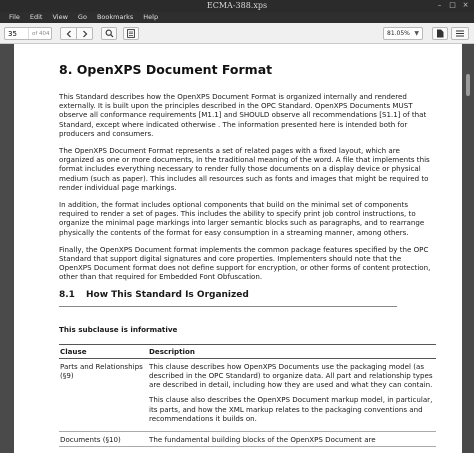 This screenshot has height=453, width=474. Describe the element at coordinates (468, 85) in the screenshot. I see `vertical-scrollbar` at that location.